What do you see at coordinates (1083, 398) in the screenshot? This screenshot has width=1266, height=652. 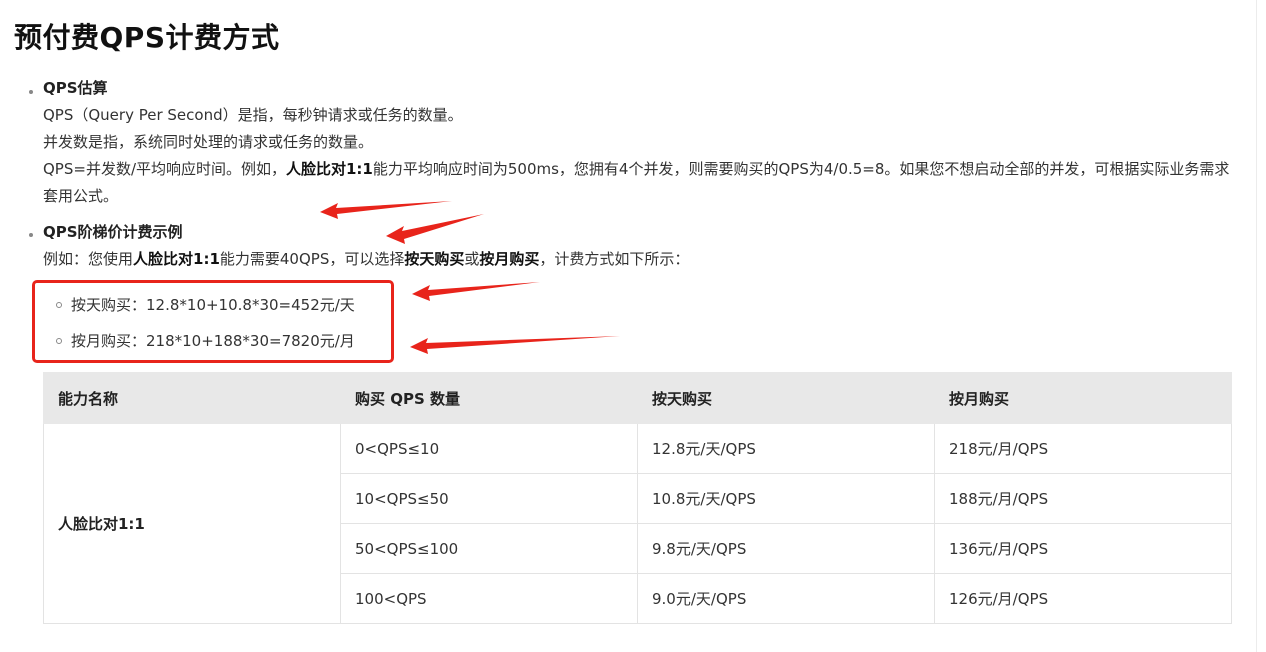 I see `column-header-monthly: 按月购买` at bounding box center [1083, 398].